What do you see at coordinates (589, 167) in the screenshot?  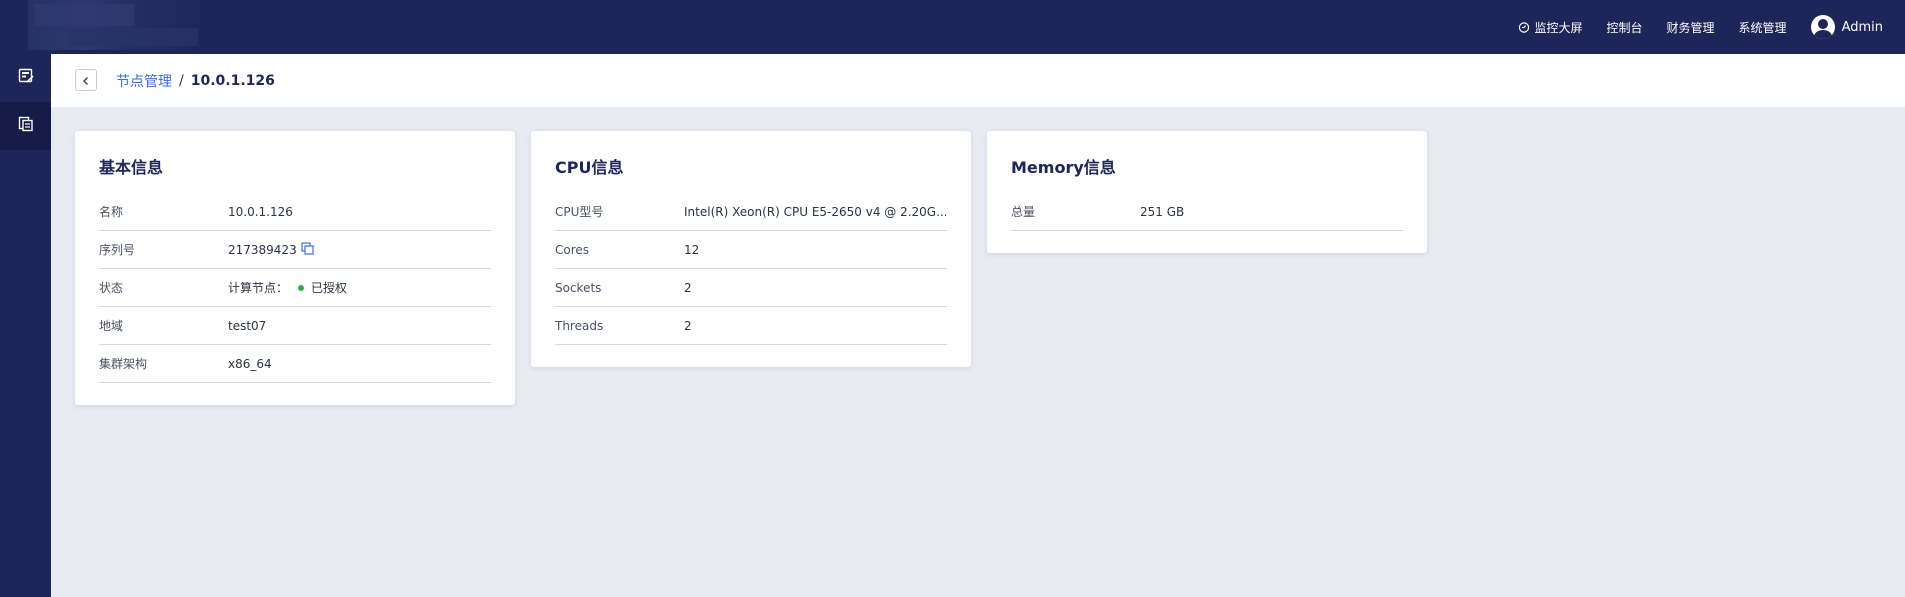 I see `cpu-info-title: CPU信息` at bounding box center [589, 167].